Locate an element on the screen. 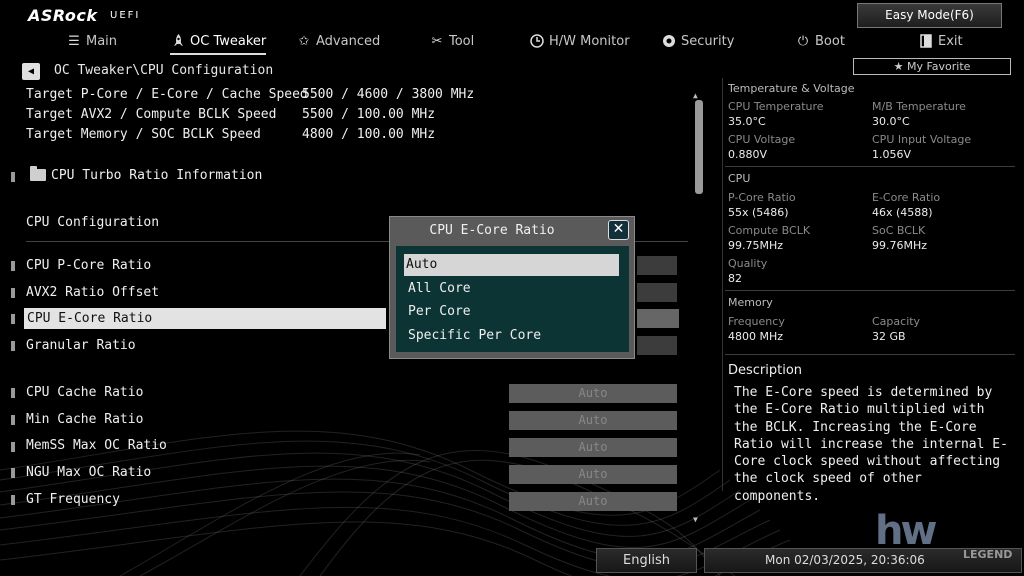 The height and width of the screenshot is (576, 1024). tab-oc-tweaker-label: OC Tweaker is located at coordinates (228, 41).